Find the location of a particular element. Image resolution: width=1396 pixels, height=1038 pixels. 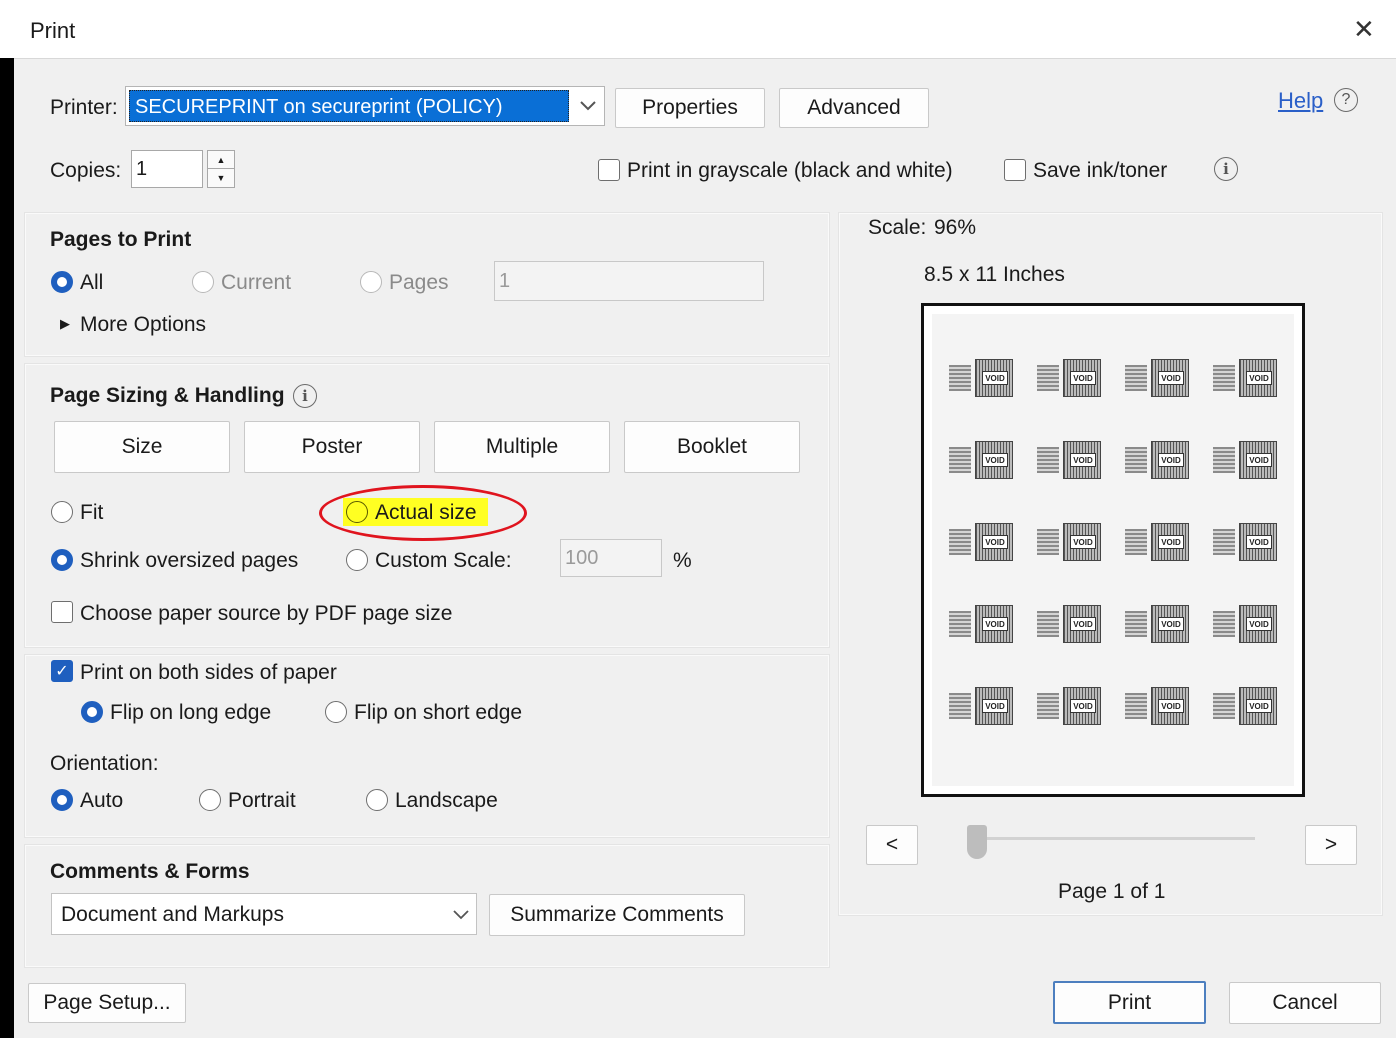

cancel-button: Cancel is located at coordinates (1305, 1003).